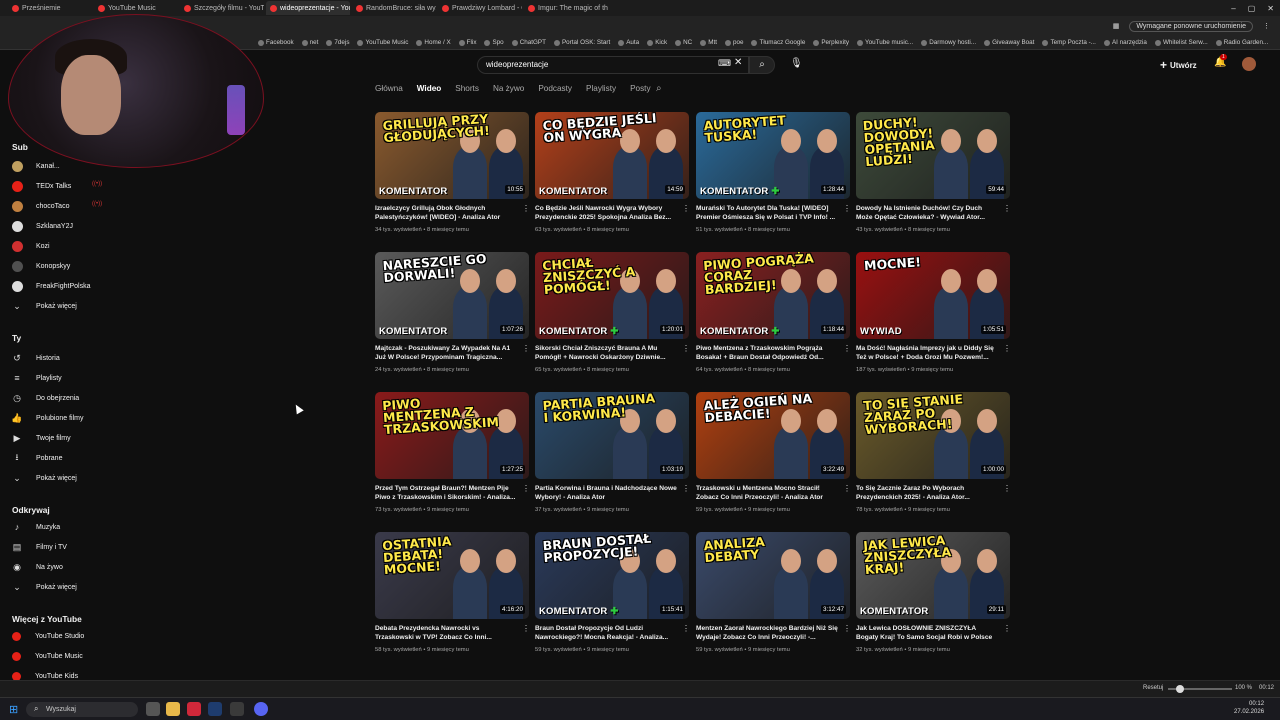 The width and height of the screenshot is (1280, 720). Describe the element at coordinates (39, 547) in the screenshot. I see `sidebar-item: ▤ Filmy i TV` at that location.